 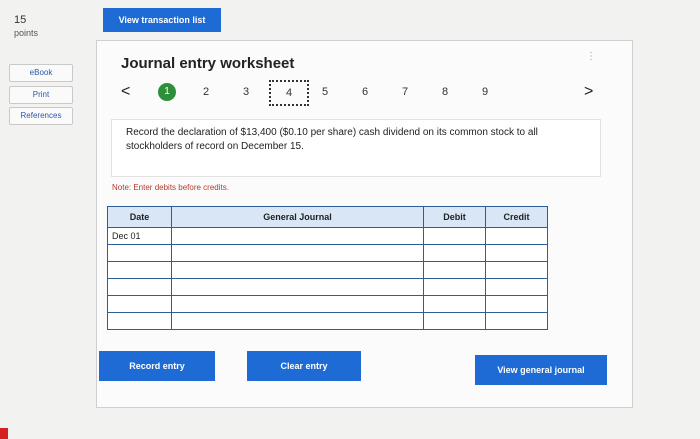 What do you see at coordinates (405, 92) in the screenshot?
I see `step-7: 7` at bounding box center [405, 92].